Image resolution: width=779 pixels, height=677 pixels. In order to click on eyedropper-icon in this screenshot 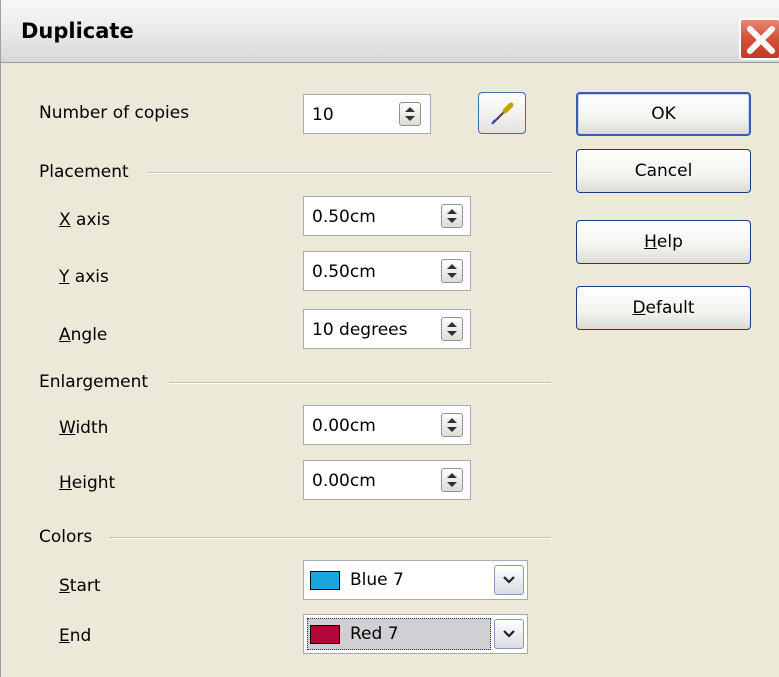, I will do `click(502, 113)`.